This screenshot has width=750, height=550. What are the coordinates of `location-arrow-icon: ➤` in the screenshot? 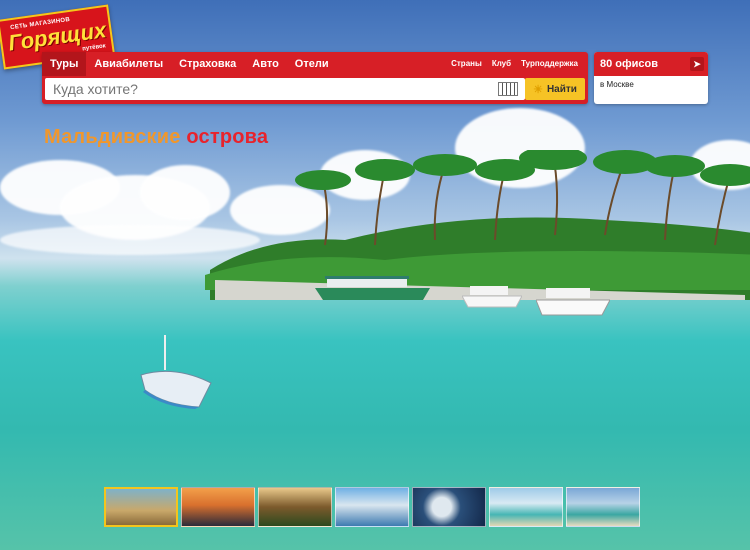 It's located at (697, 64).